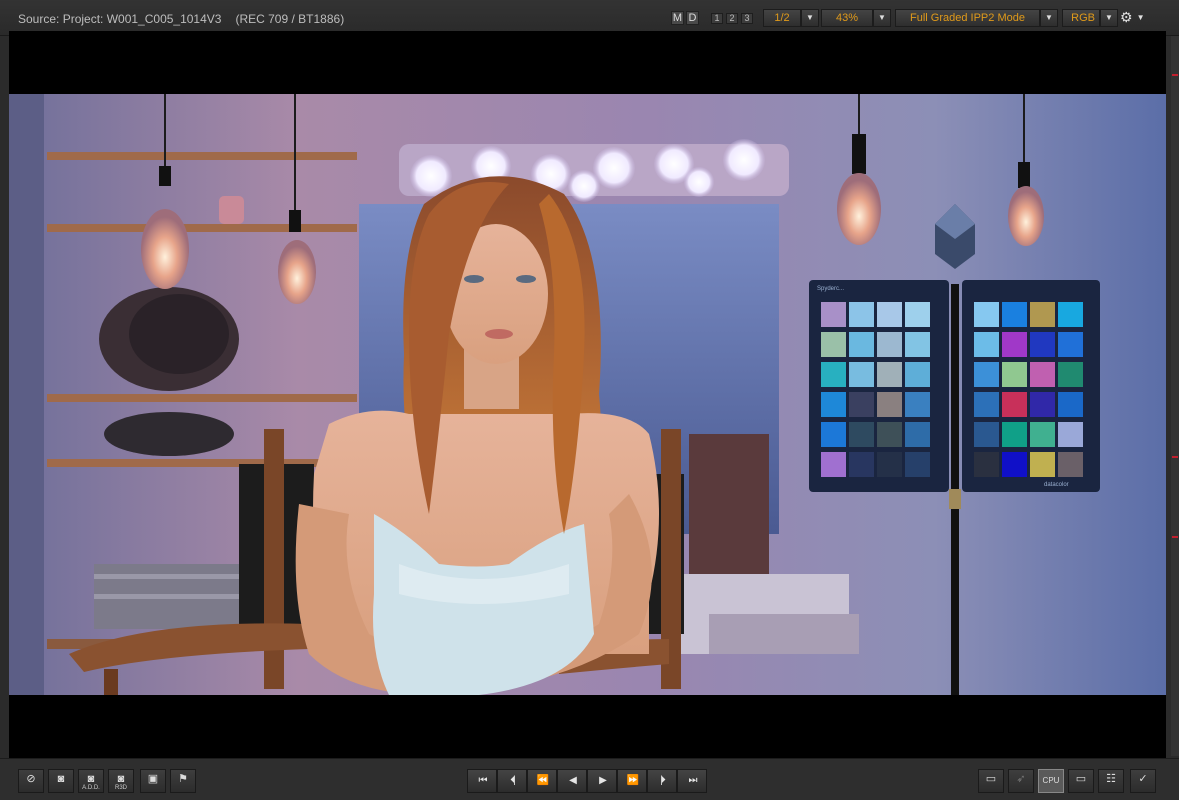 Image resolution: width=1179 pixels, height=800 pixels. Describe the element at coordinates (782, 18) in the screenshot. I see `resolution-dropdown: 1/2` at that location.